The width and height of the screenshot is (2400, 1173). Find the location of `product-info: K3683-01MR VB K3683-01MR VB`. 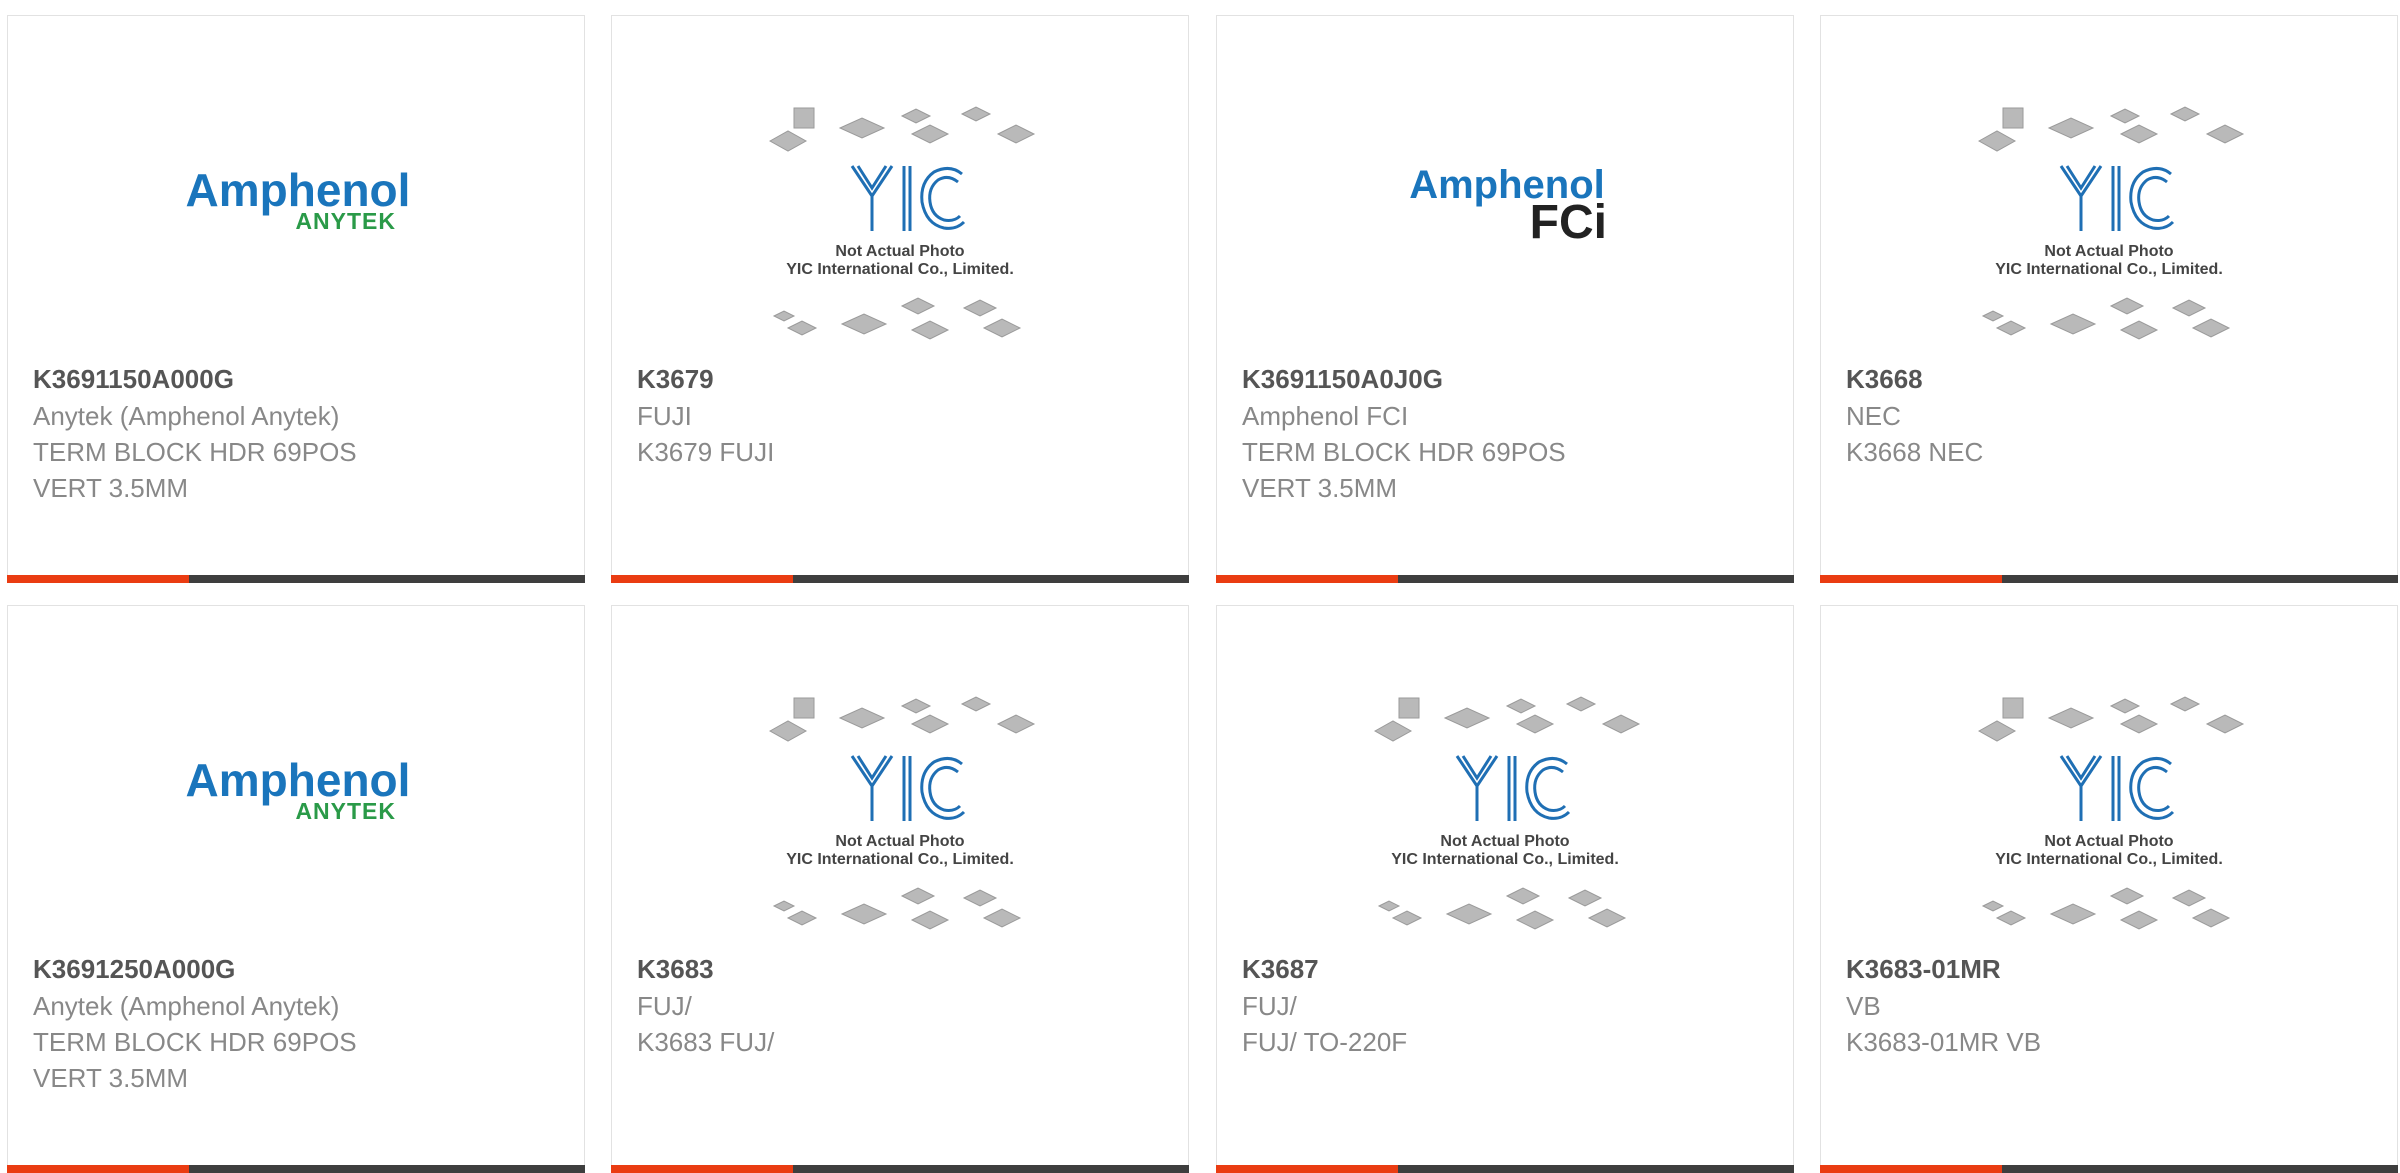

product-info: K3683-01MR VB K3683-01MR VB is located at coordinates (2111, 1005).